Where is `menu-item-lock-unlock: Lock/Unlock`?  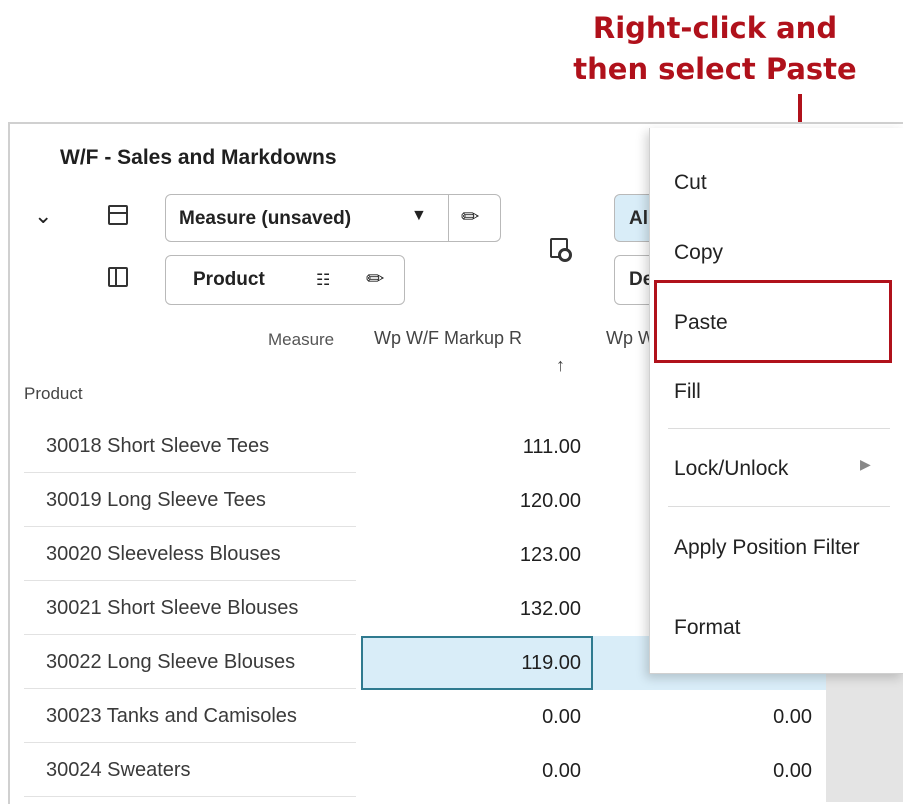
menu-item-lock-unlock: Lock/Unlock is located at coordinates (731, 469).